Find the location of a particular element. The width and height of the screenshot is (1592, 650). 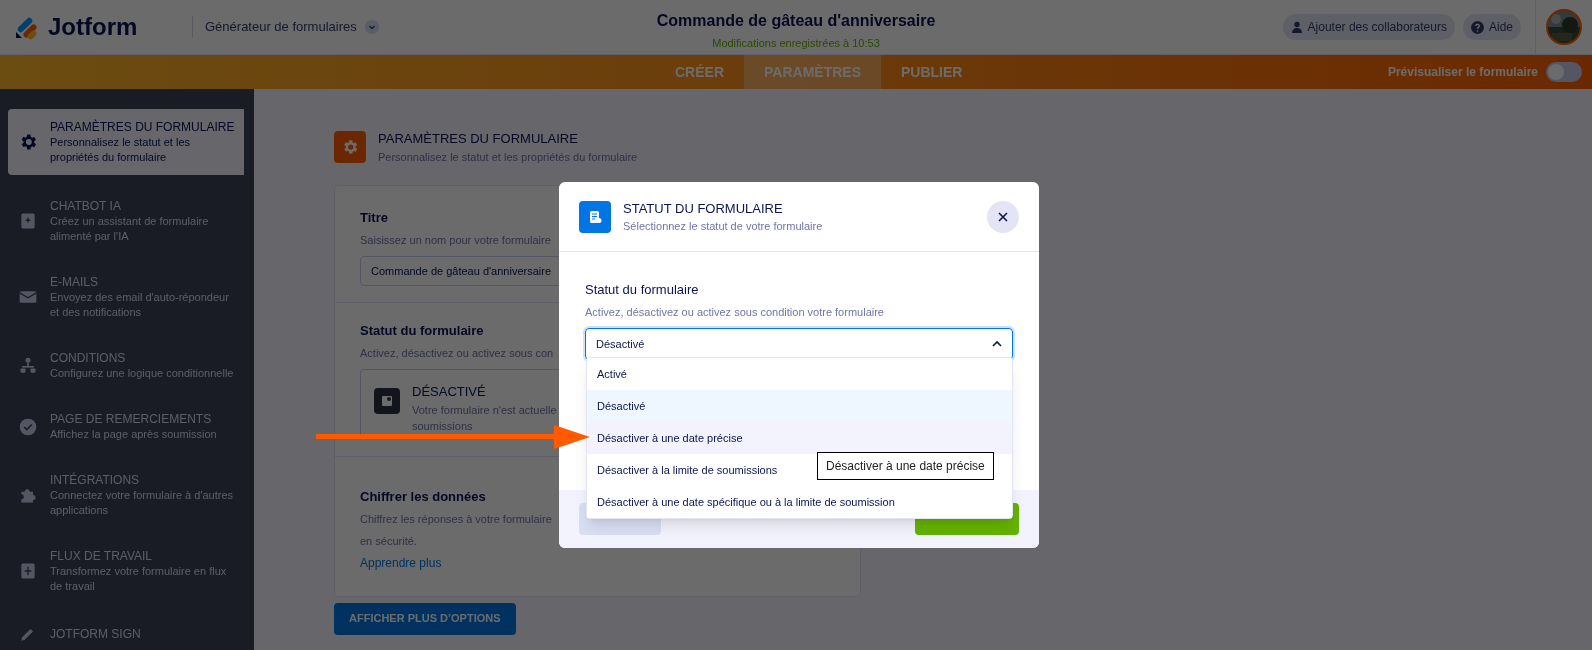

sidebar-item: CONDITIONS Configurez une logique conditionnelle is located at coordinates (126, 365).